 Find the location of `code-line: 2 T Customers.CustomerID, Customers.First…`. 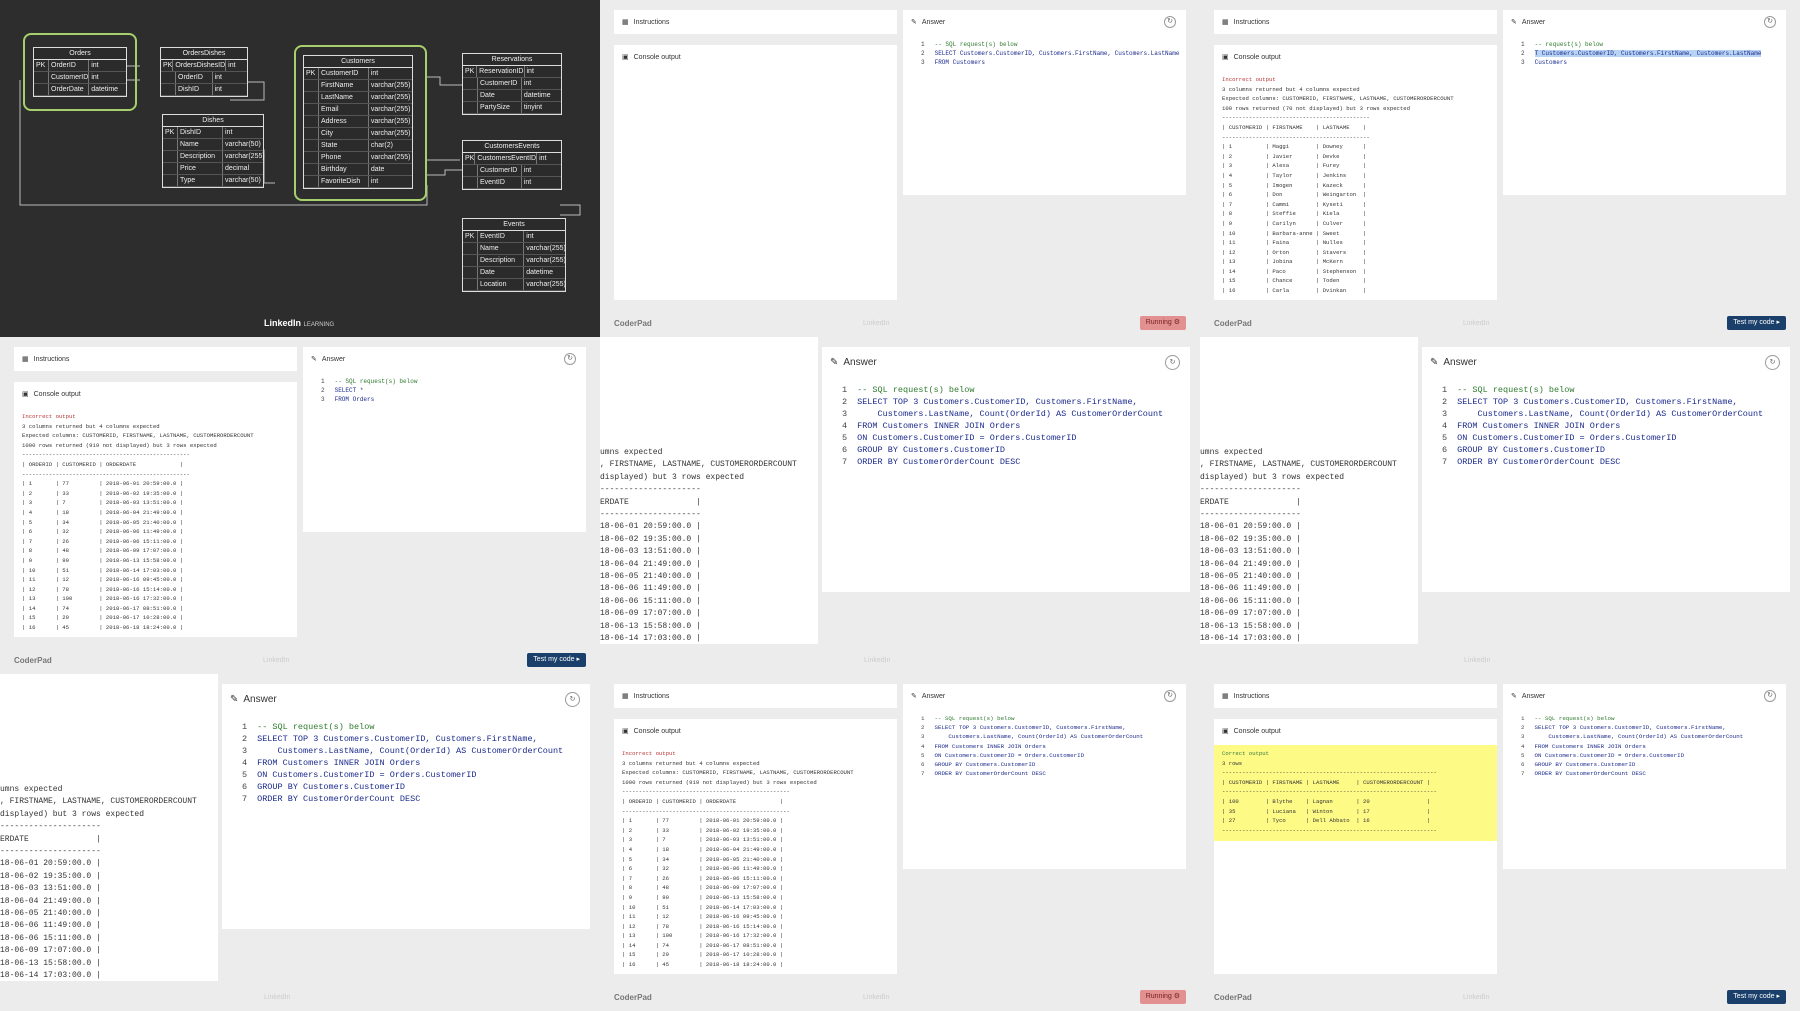

code-line: 2 T Customers.CustomerID, Customers.First… is located at coordinates (1641, 53).